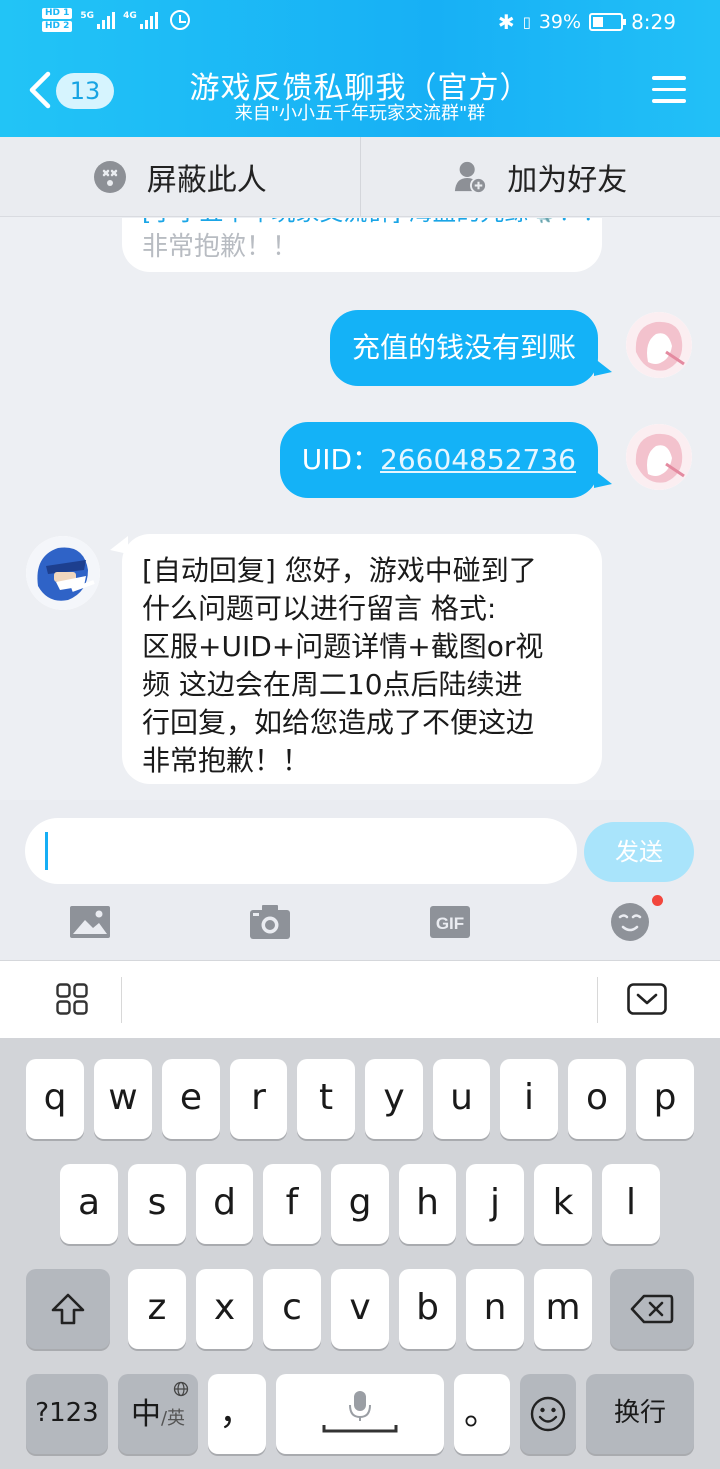  What do you see at coordinates (360, 113) in the screenshot?
I see `chat-subtitle: 来自"小小五千年玩家交流群"群` at bounding box center [360, 113].